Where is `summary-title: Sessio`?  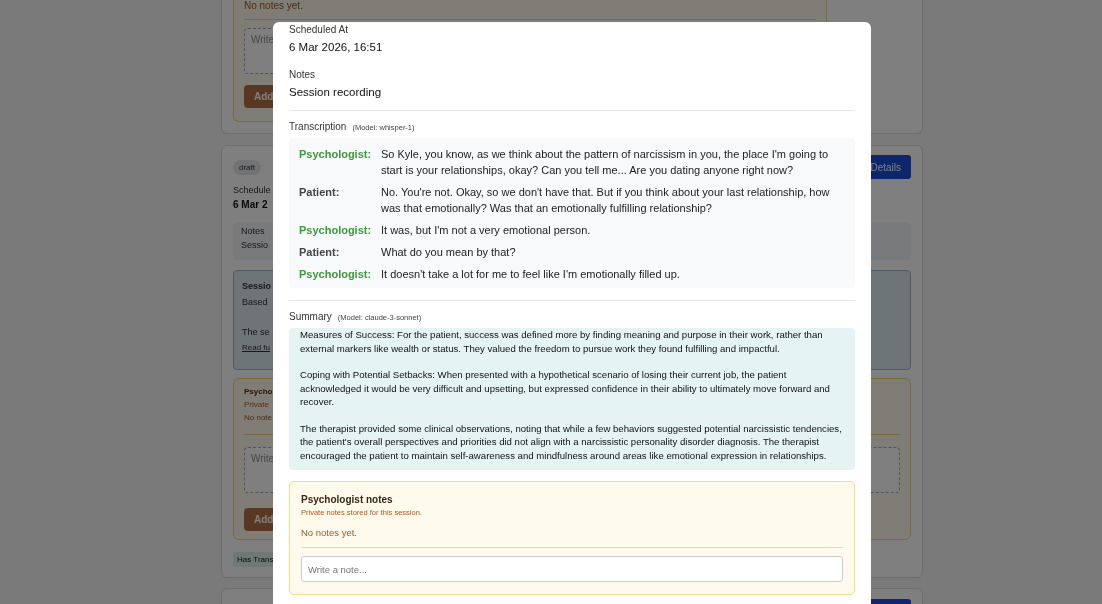 summary-title: Sessio is located at coordinates (257, 286).